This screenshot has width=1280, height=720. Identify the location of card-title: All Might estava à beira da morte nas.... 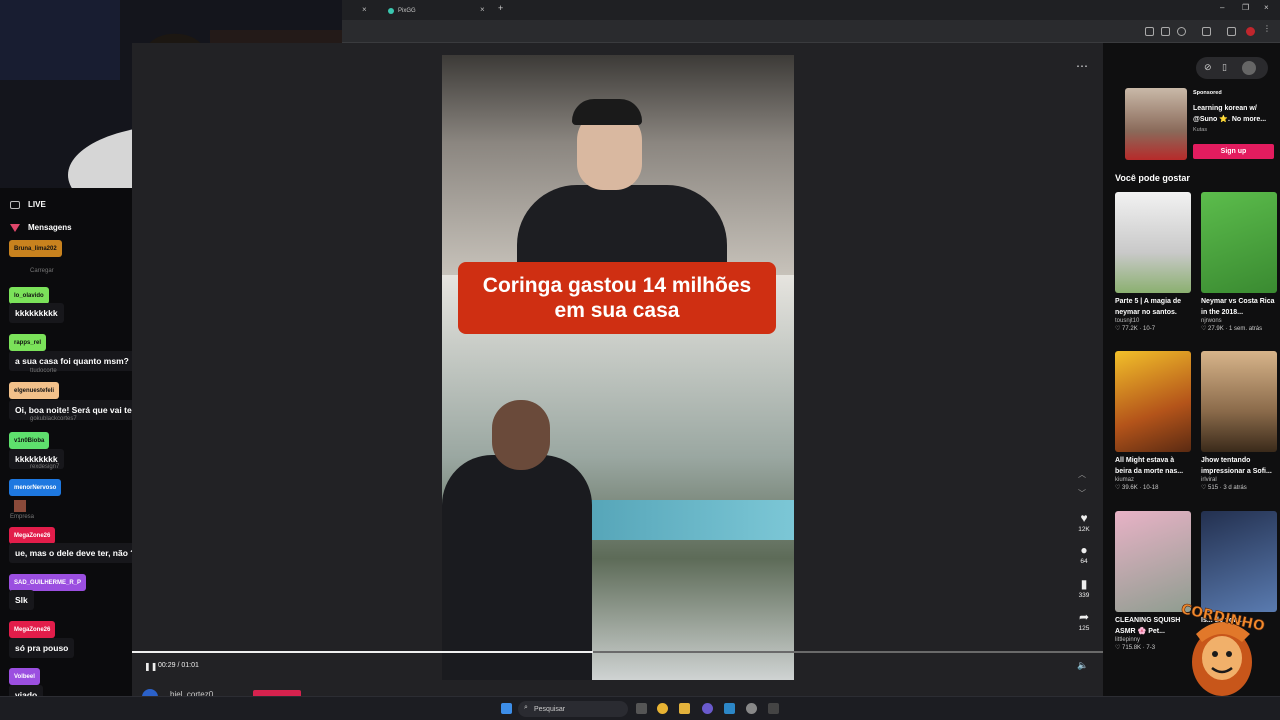
(1149, 466).